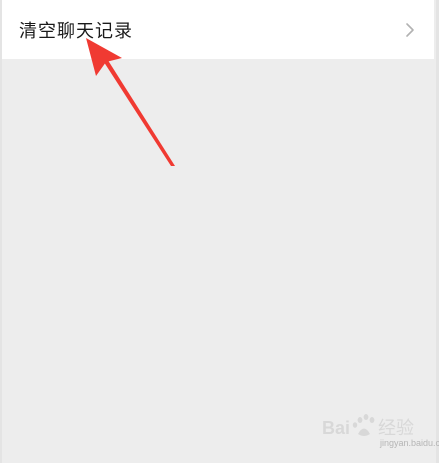  What do you see at coordinates (76, 31) in the screenshot?
I see `clear-chat-history-label: 清空聊天记录` at bounding box center [76, 31].